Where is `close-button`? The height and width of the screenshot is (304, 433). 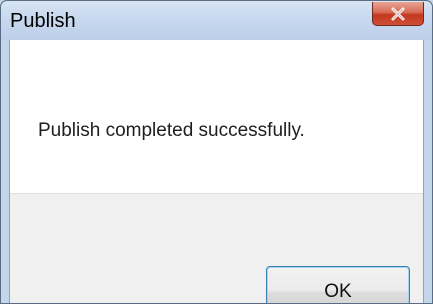
close-button is located at coordinates (398, 14).